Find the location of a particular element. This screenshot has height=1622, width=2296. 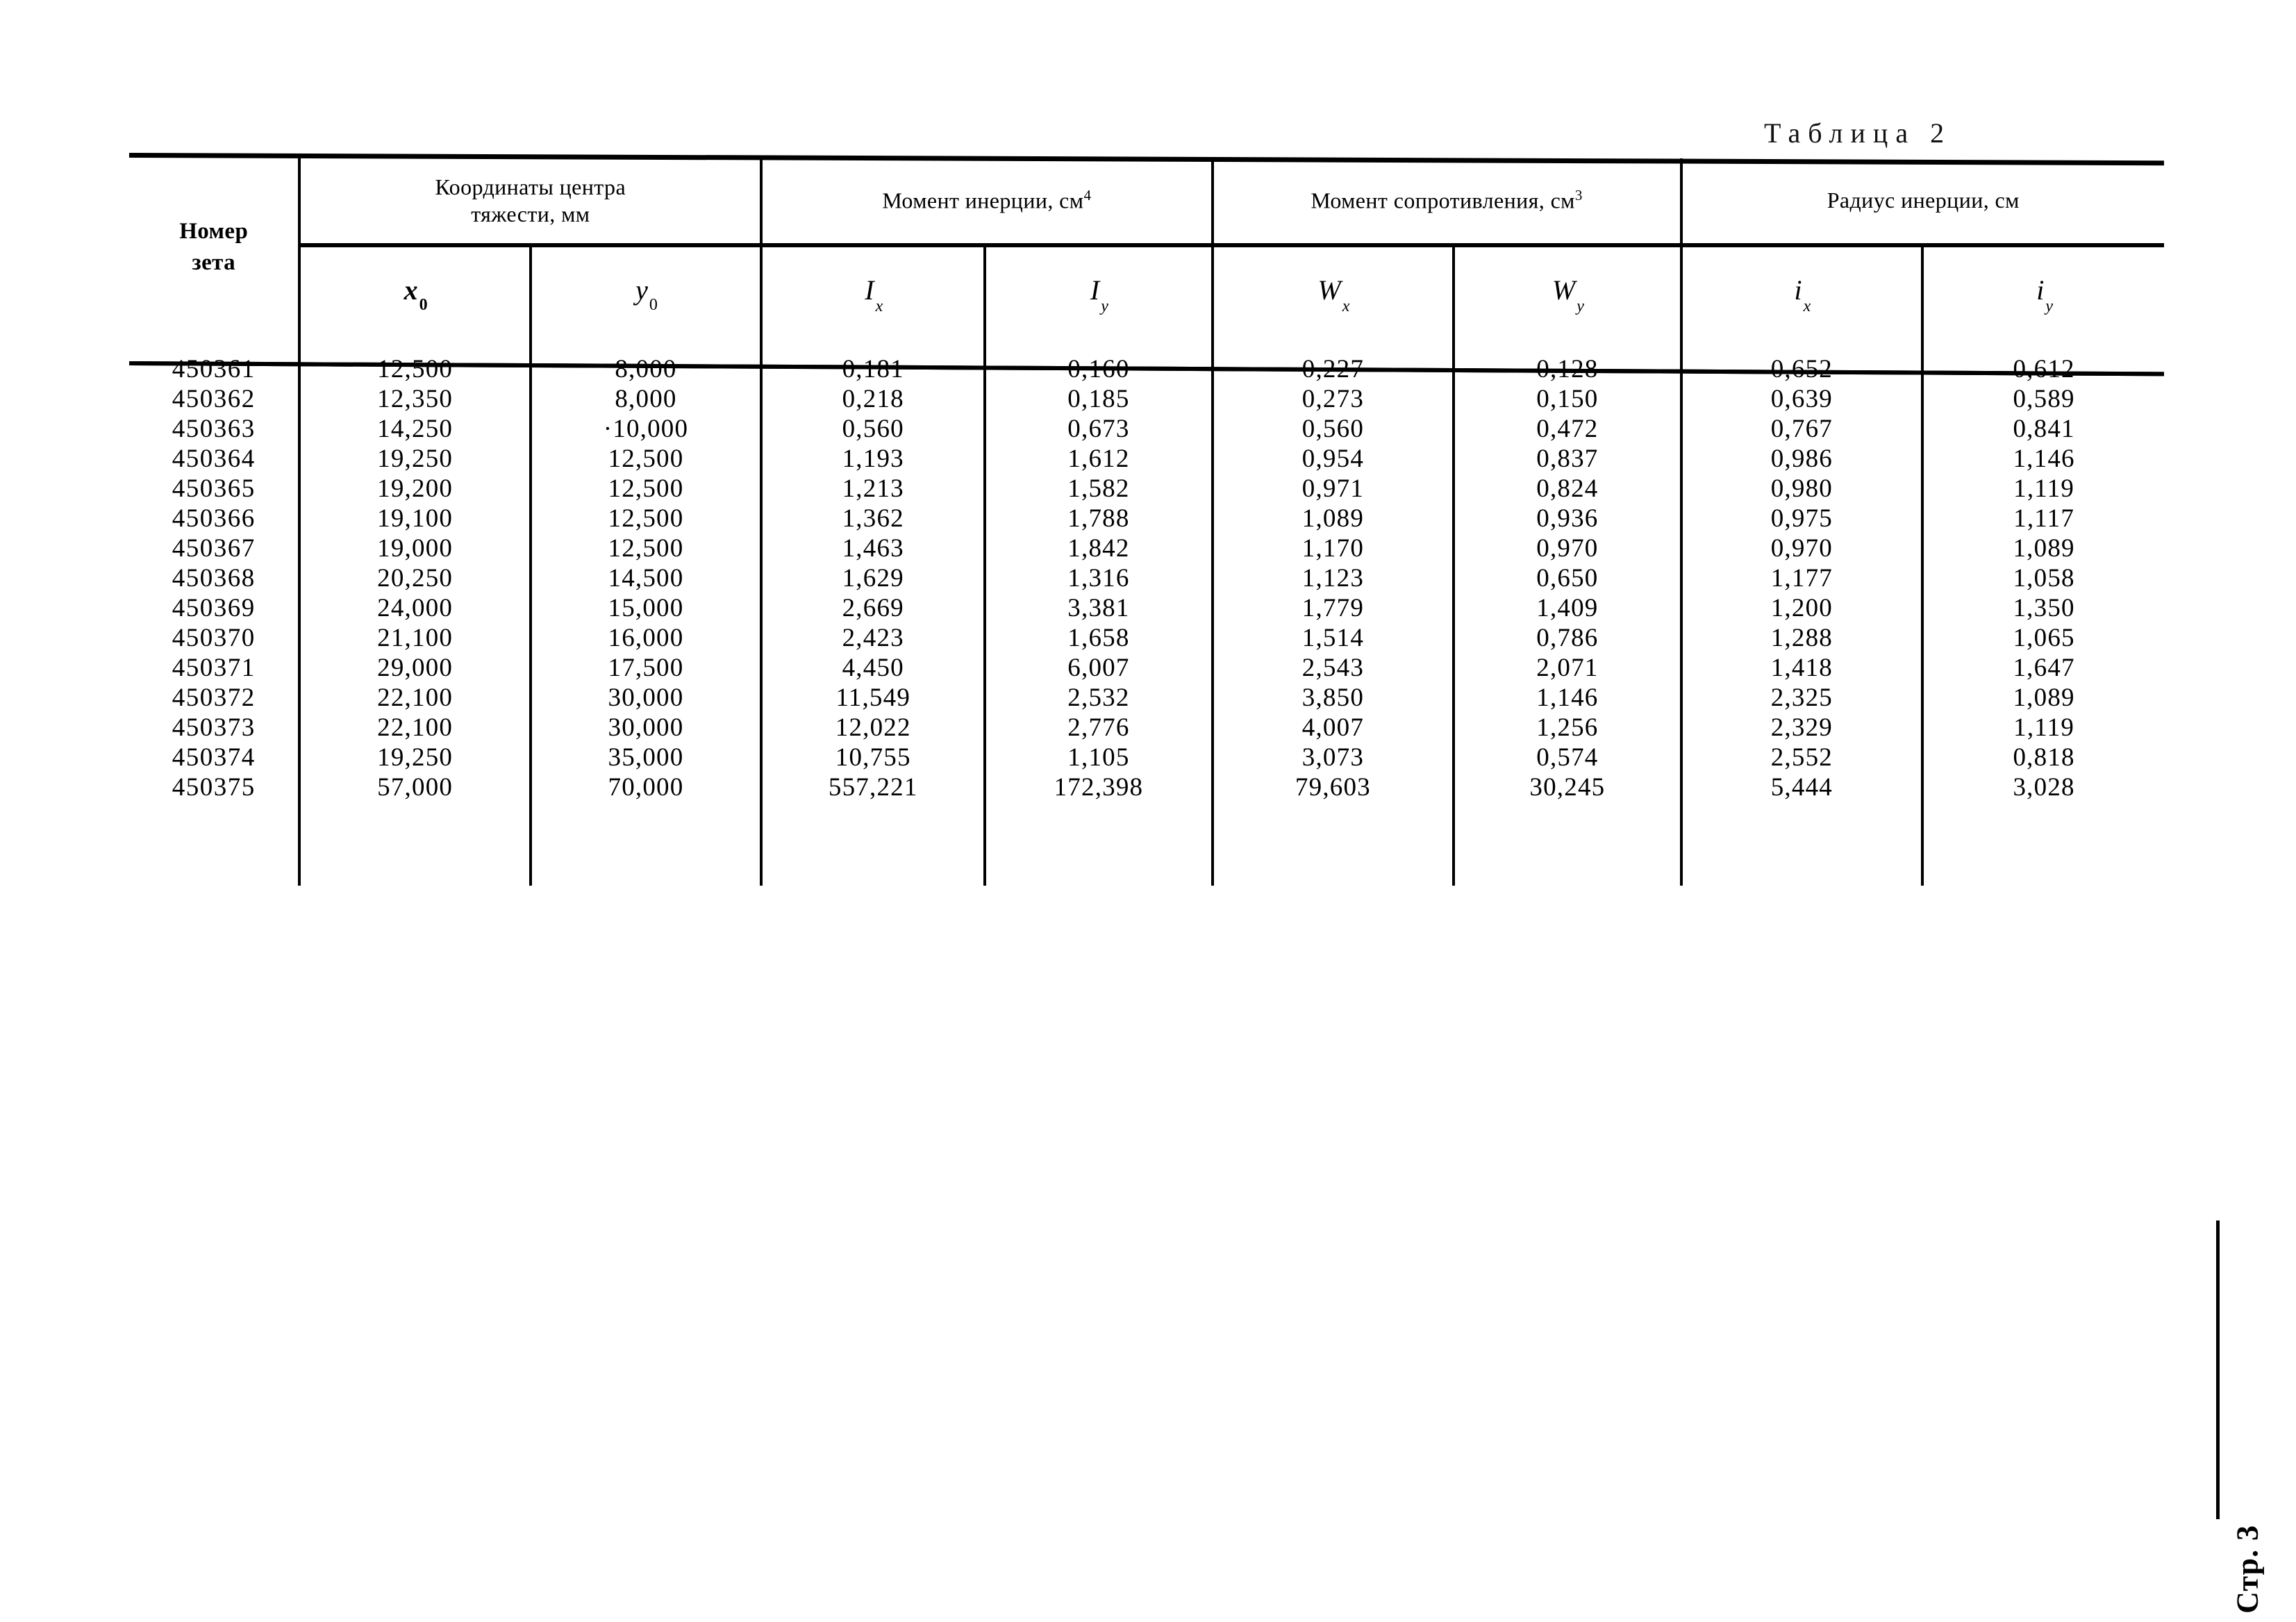

cell-iy-radius: 1,350 is located at coordinates (2043, 608).